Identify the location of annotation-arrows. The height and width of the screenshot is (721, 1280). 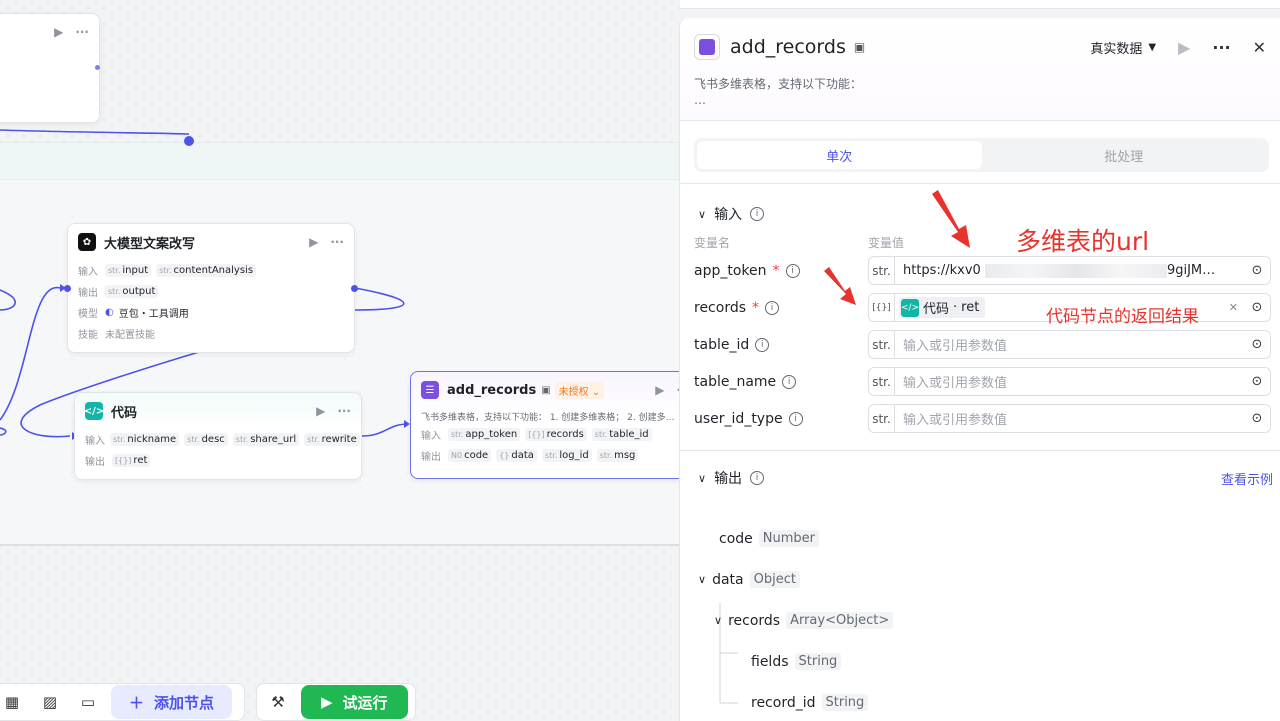
(897, 247).